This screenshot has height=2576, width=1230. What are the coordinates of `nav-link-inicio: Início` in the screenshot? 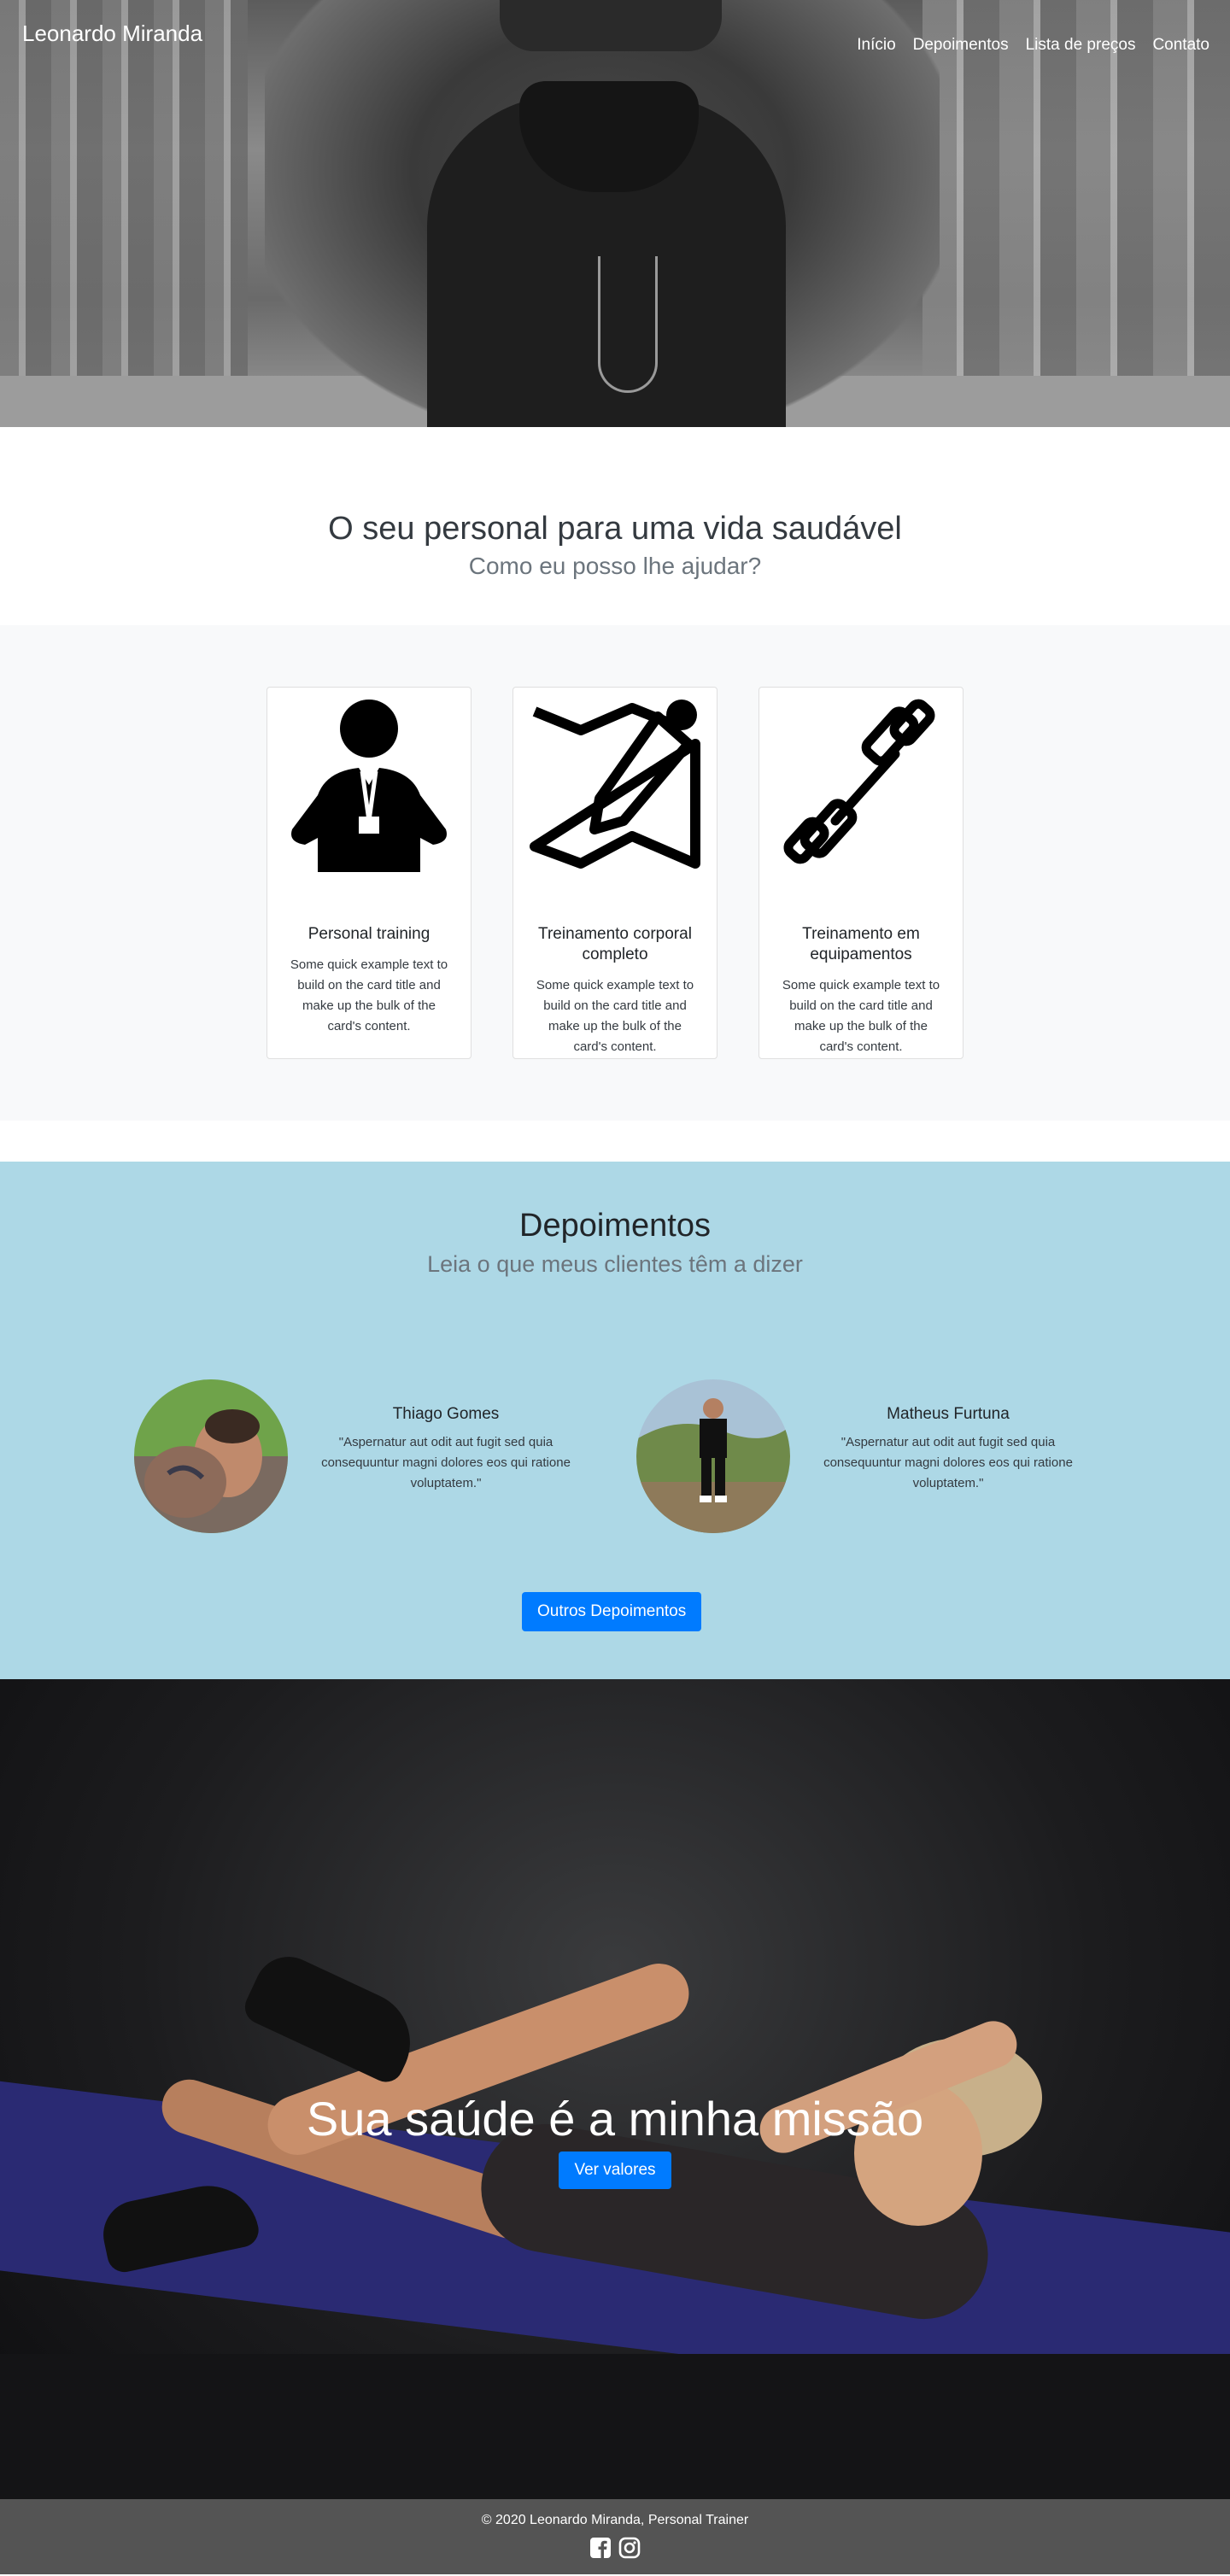 It's located at (876, 45).